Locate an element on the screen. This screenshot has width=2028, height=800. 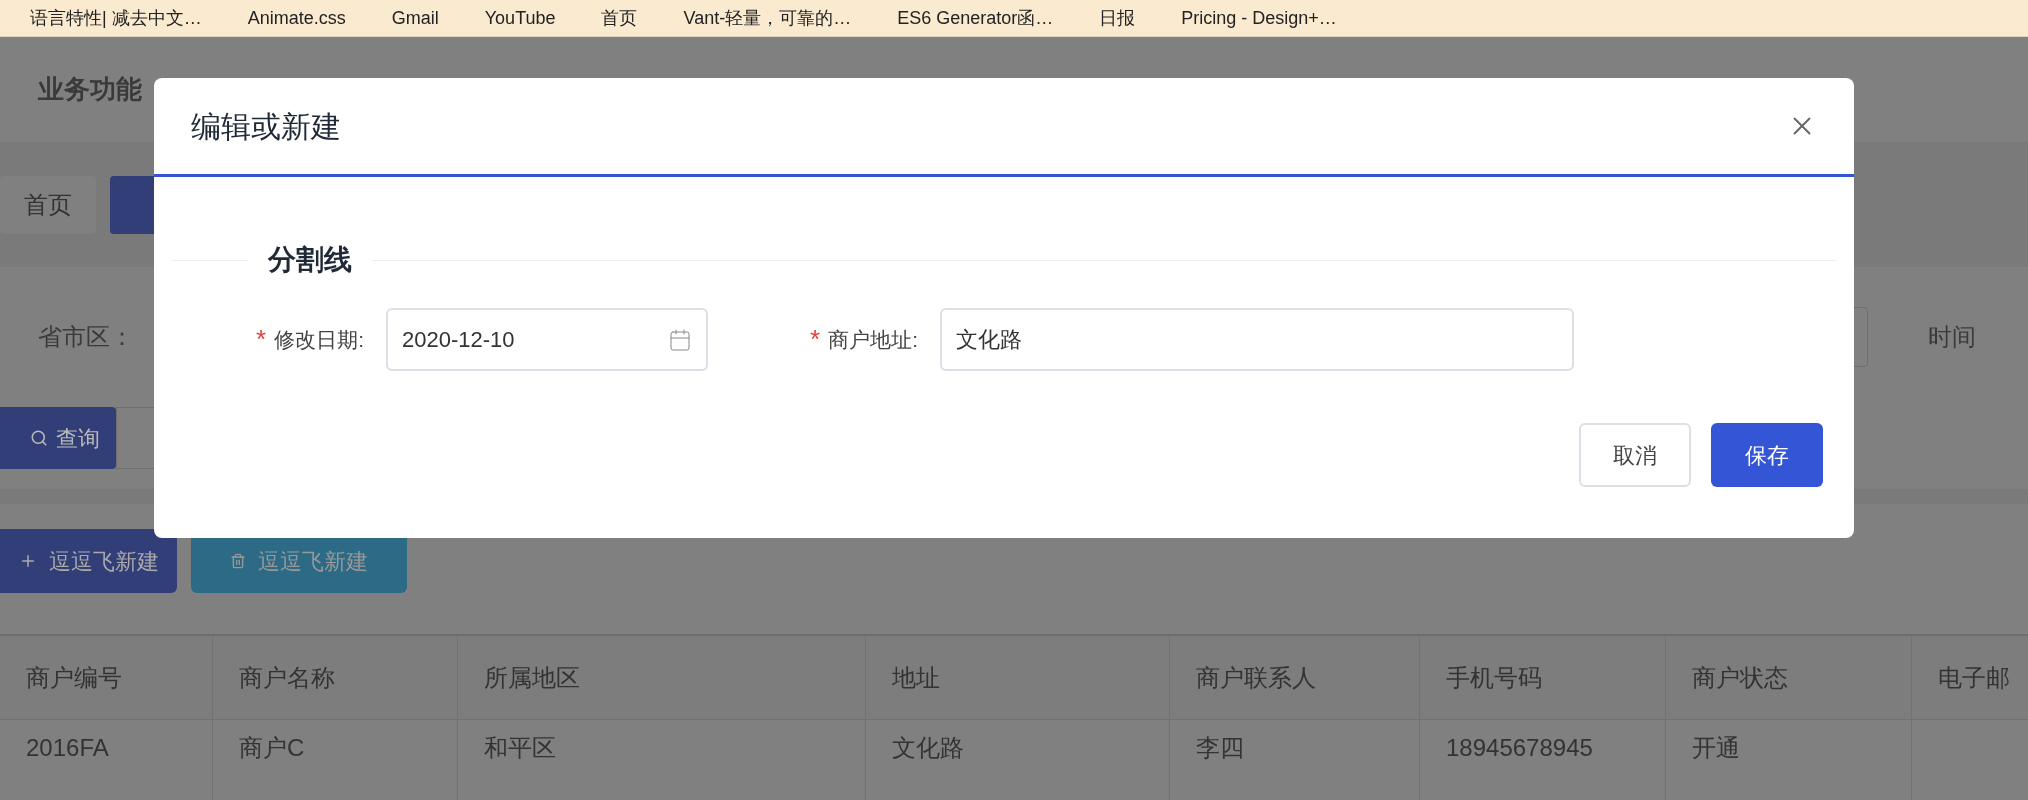
column-header: 商户编号 is located at coordinates (106, 677).